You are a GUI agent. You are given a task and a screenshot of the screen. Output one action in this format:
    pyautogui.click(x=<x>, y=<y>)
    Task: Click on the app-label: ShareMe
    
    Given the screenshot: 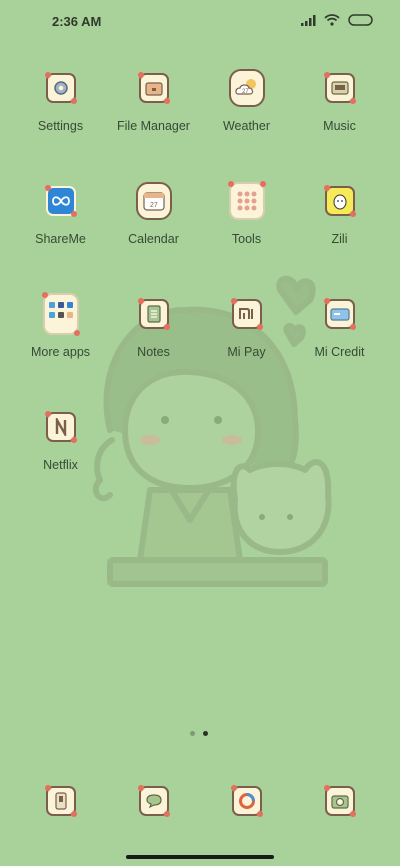 What is the action you would take?
    pyautogui.click(x=60, y=239)
    